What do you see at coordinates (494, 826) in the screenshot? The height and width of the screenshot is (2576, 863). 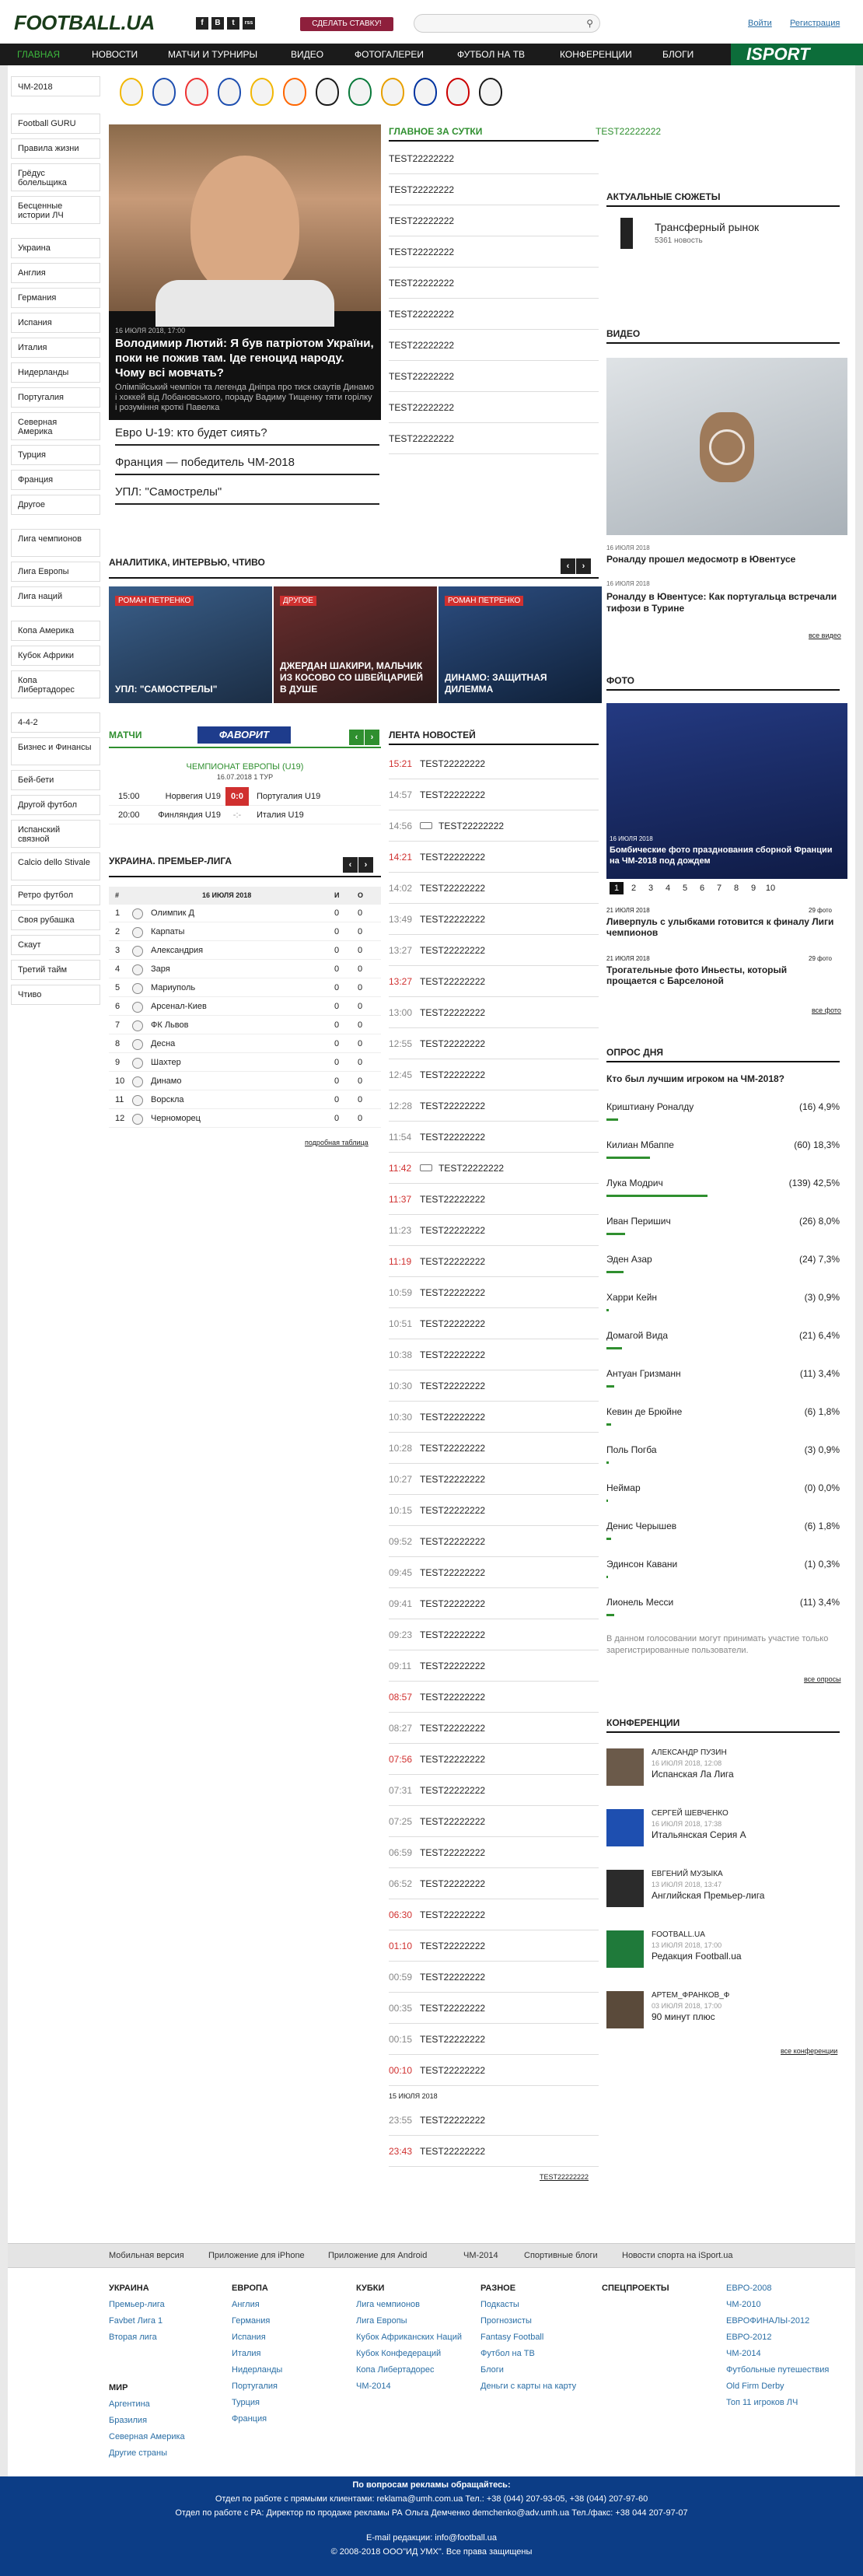 I see `news-item: 14:56 TEST22222222` at bounding box center [494, 826].